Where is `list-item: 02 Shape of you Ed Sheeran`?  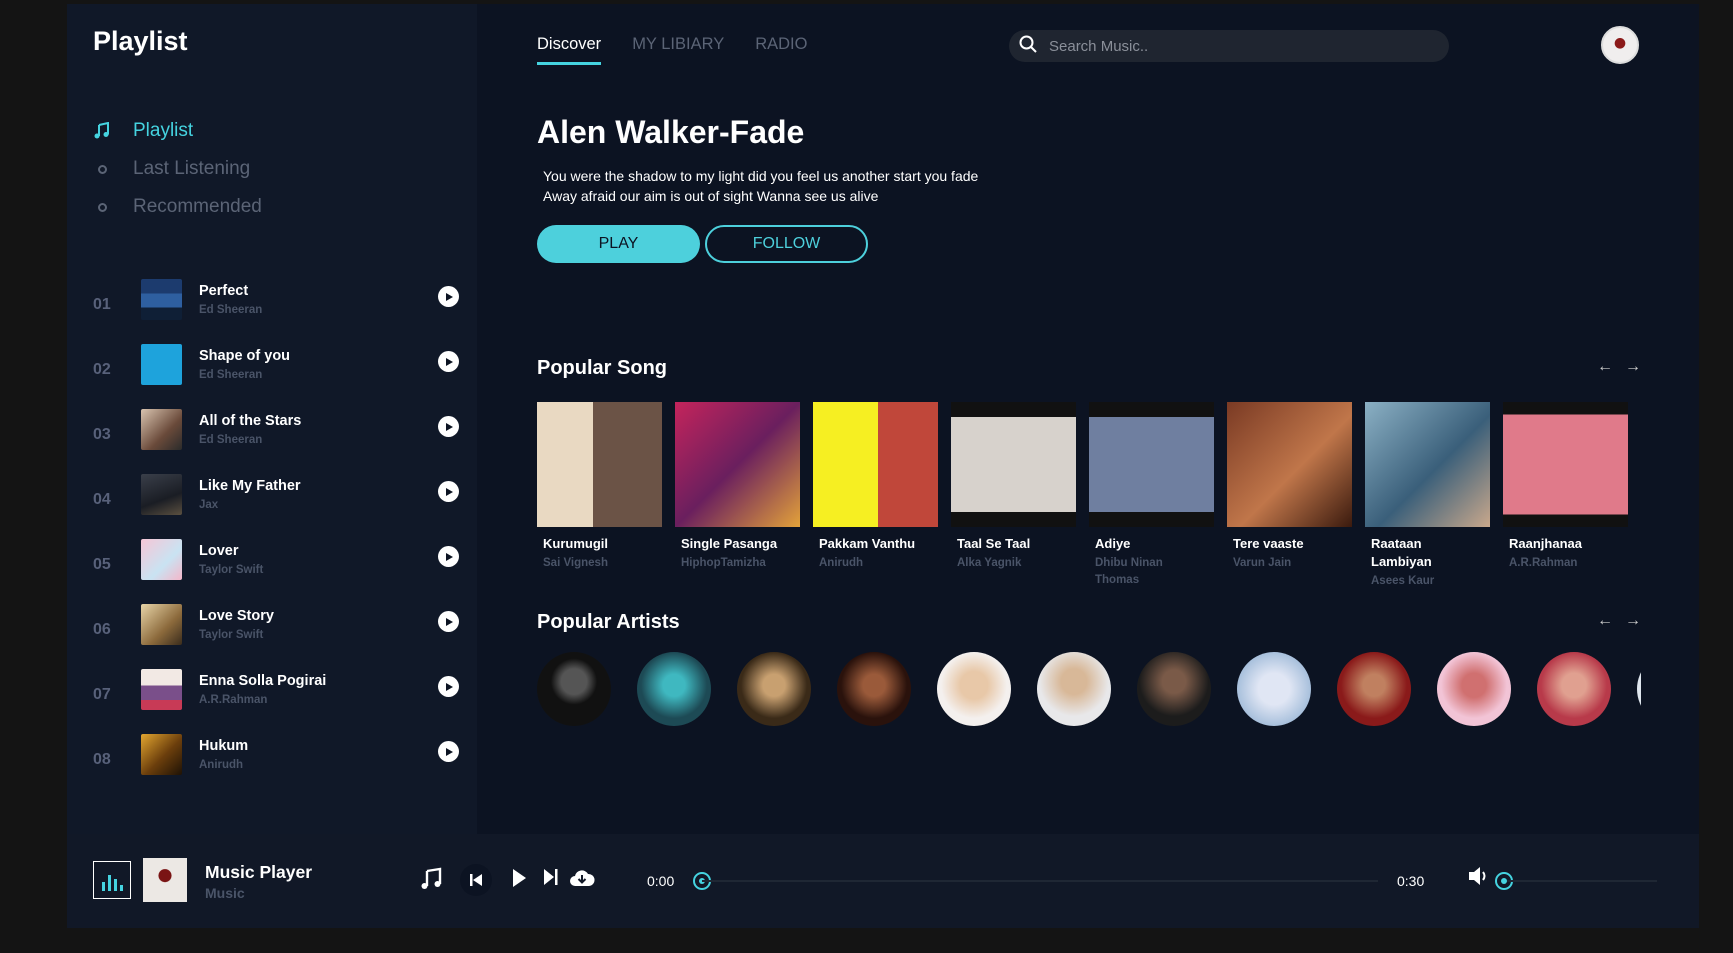 list-item: 02 Shape of you Ed Sheeran is located at coordinates (276, 376).